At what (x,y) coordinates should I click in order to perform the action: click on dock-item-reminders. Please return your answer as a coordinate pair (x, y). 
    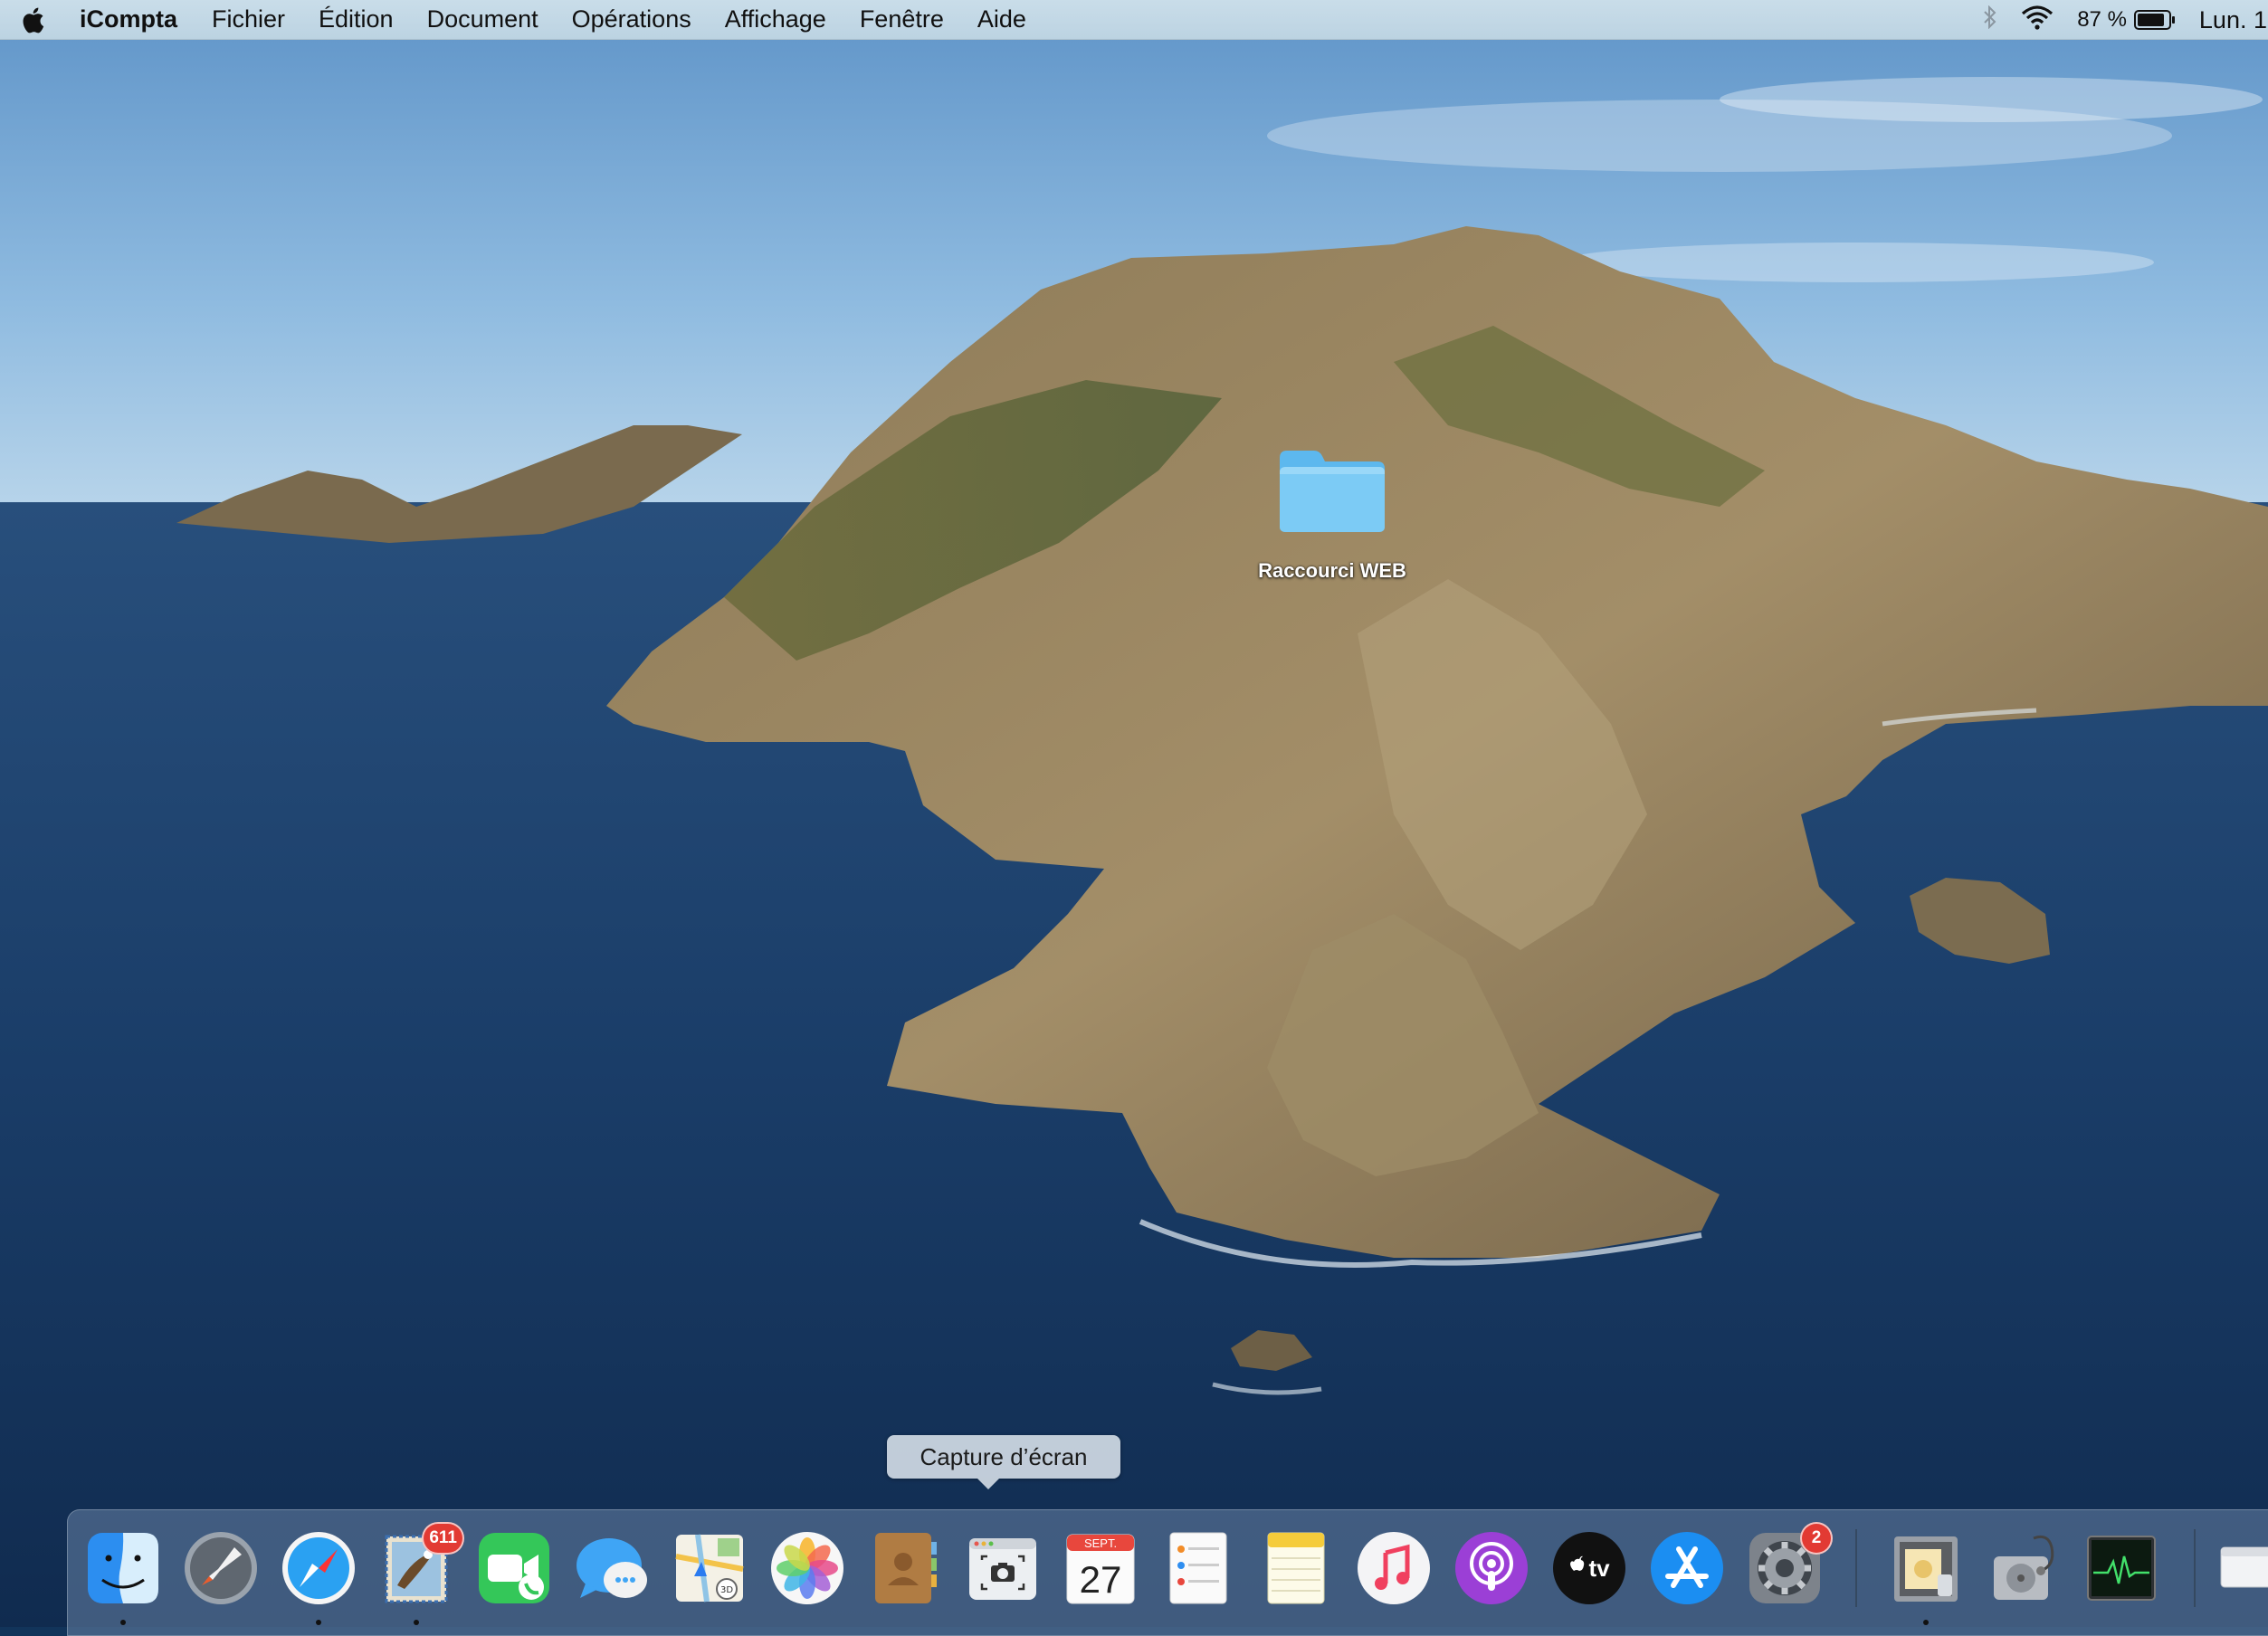
    Looking at the image, I should click on (1198, 1568).